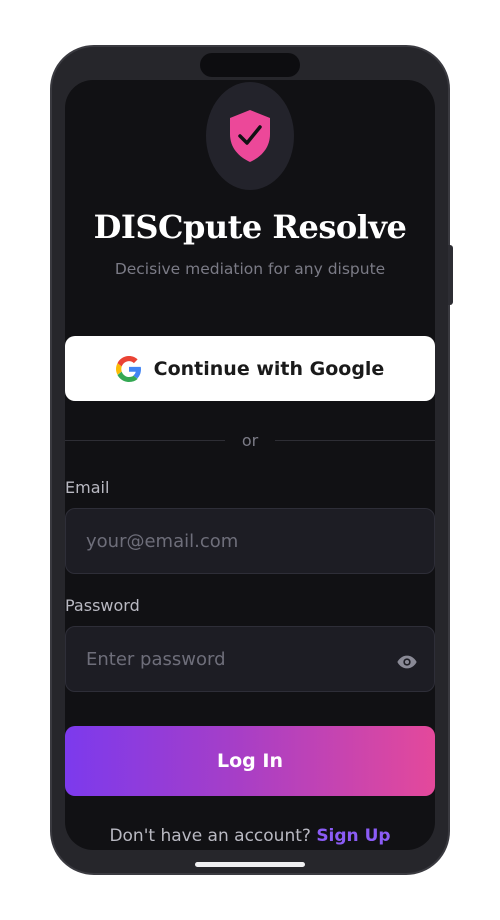 This screenshot has width=500, height=920. I want to click on phone-side-button, so click(450, 275).